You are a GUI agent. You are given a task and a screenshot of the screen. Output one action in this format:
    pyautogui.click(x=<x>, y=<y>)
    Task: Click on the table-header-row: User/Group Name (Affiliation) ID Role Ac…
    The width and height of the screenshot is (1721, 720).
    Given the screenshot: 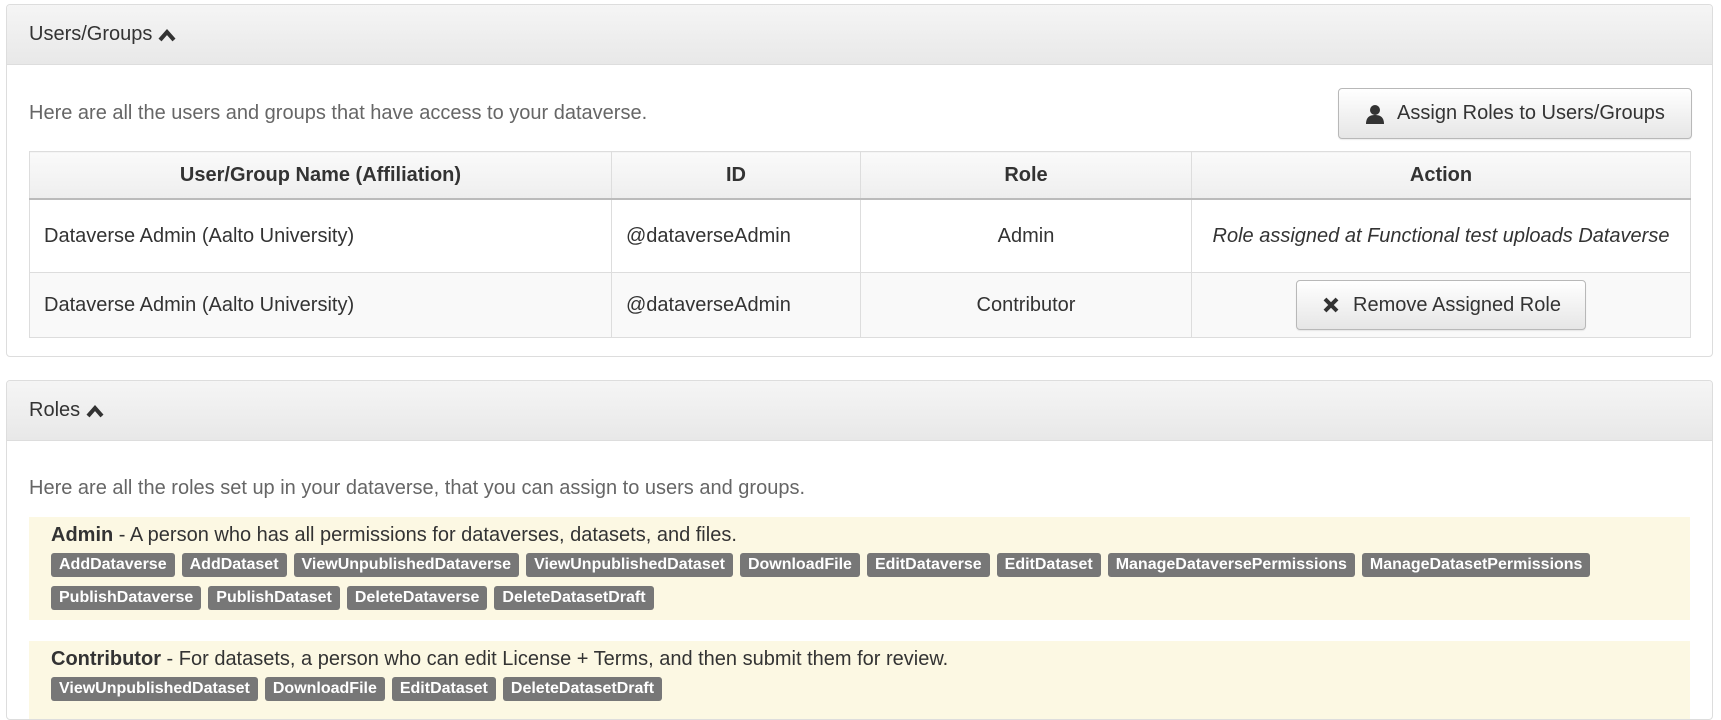 What is the action you would take?
    pyautogui.click(x=860, y=175)
    